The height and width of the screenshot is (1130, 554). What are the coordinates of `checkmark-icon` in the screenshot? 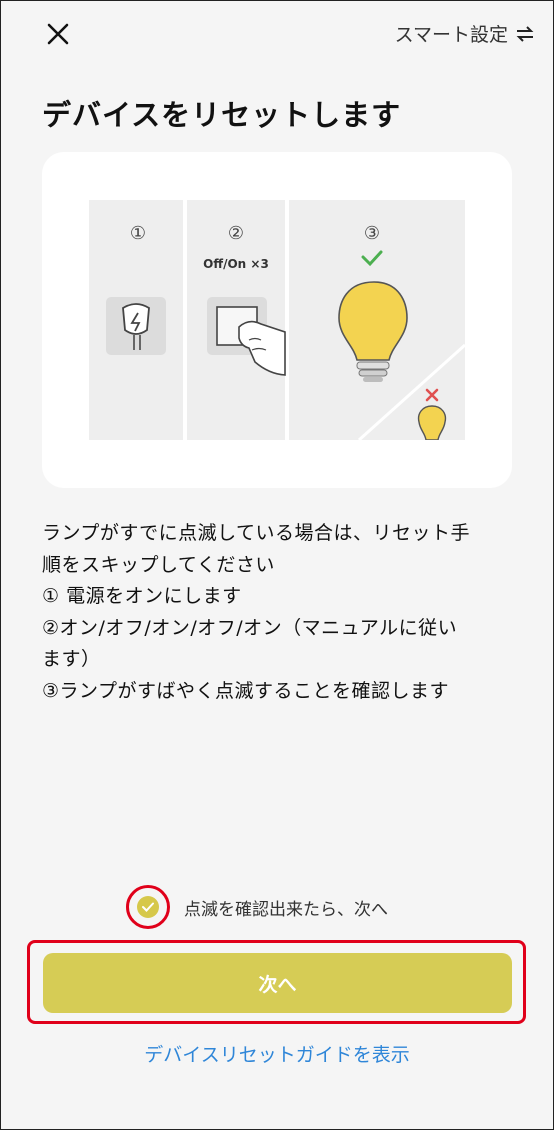 It's located at (148, 907).